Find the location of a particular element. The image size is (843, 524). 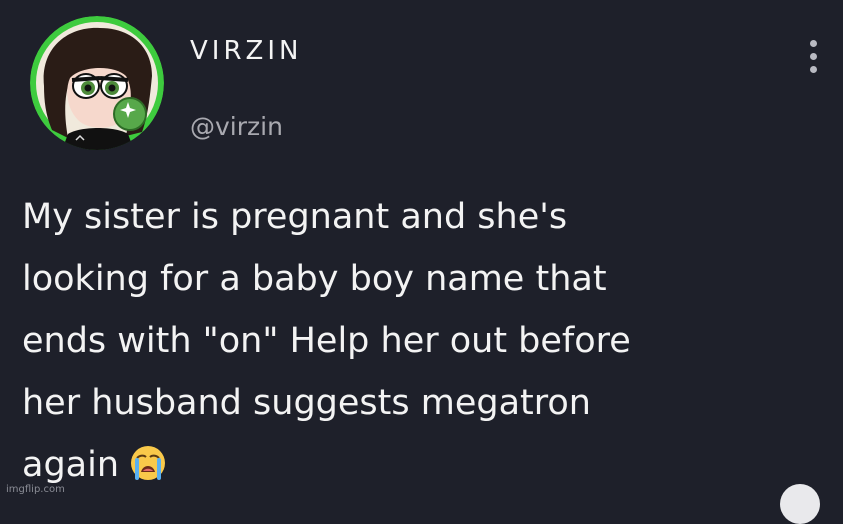

more-vertical-icon is located at coordinates (814, 57).